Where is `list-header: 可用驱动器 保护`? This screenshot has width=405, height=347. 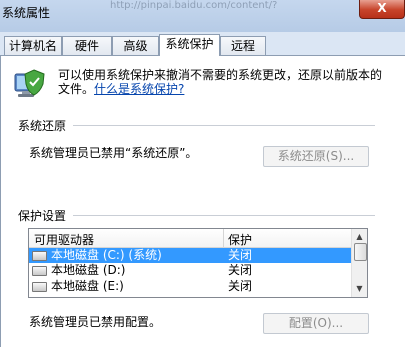
list-header: 可用驱动器 保护 is located at coordinates (190, 238).